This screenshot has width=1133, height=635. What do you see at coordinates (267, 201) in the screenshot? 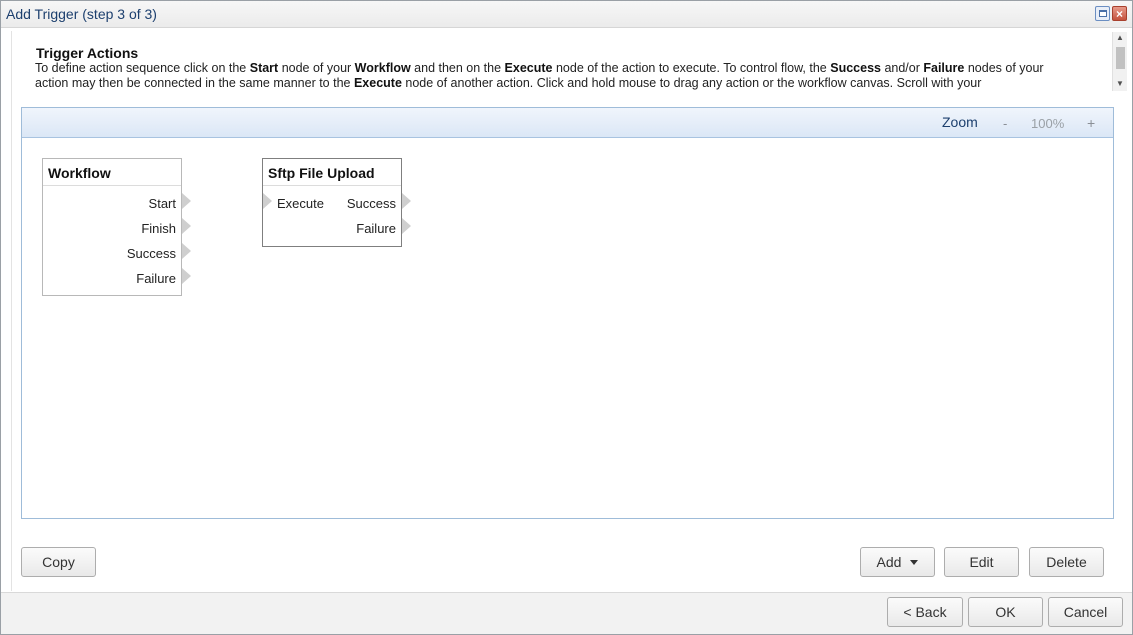
I see `sftp-execute-port-icon` at bounding box center [267, 201].